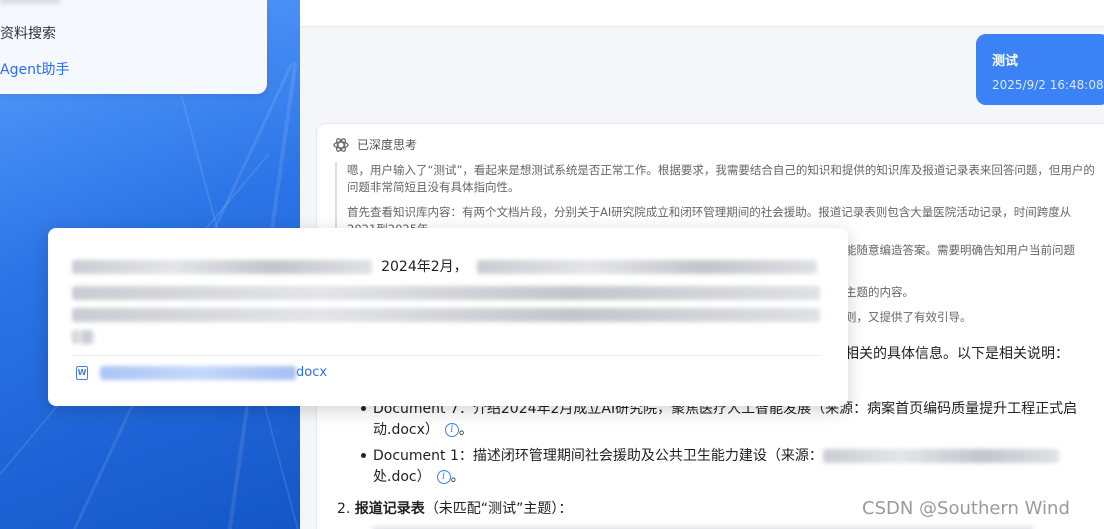  Describe the element at coordinates (424, 267) in the screenshot. I see `popup-visible-text: 2024年2月，` at that location.